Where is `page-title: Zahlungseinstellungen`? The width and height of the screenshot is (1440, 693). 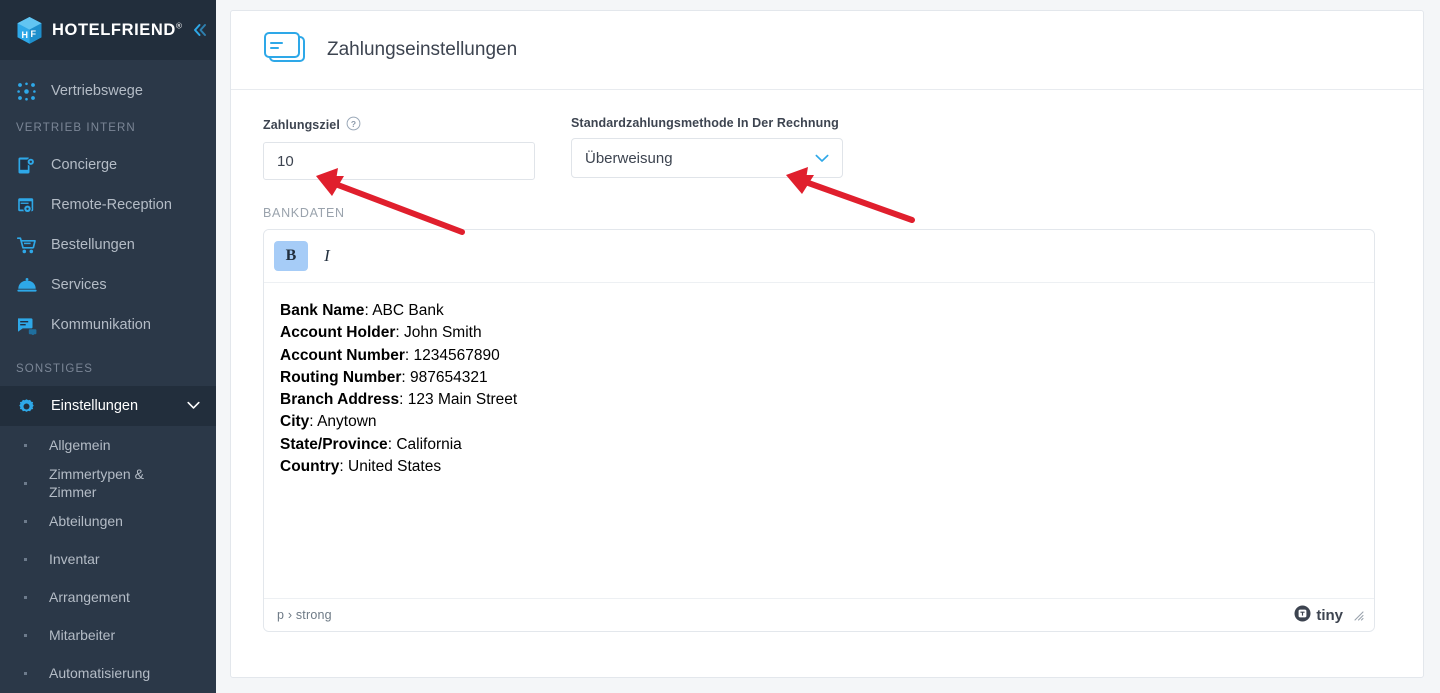 page-title: Zahlungseinstellungen is located at coordinates (422, 49).